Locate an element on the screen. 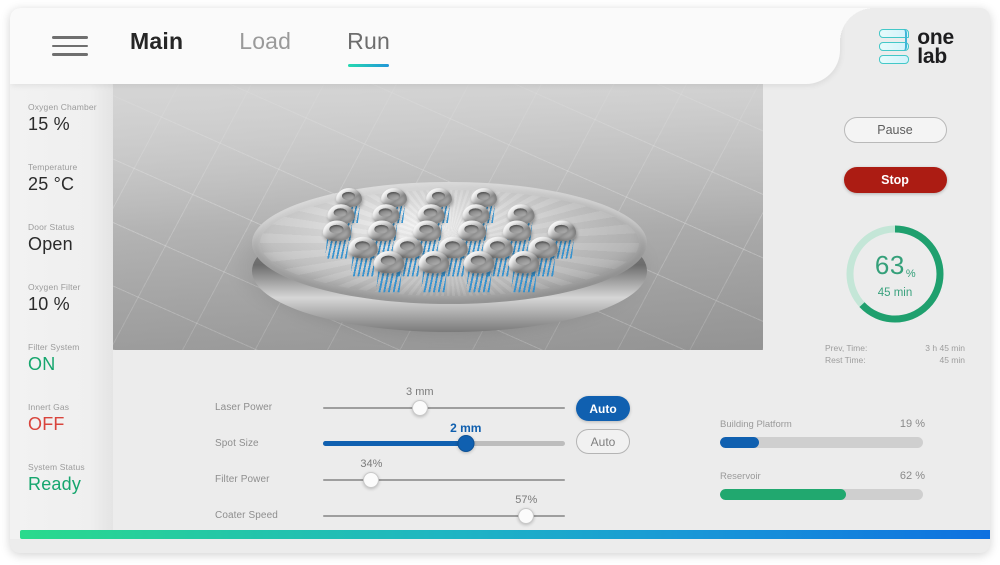  auto-button-laser-power: Auto is located at coordinates (603, 408).